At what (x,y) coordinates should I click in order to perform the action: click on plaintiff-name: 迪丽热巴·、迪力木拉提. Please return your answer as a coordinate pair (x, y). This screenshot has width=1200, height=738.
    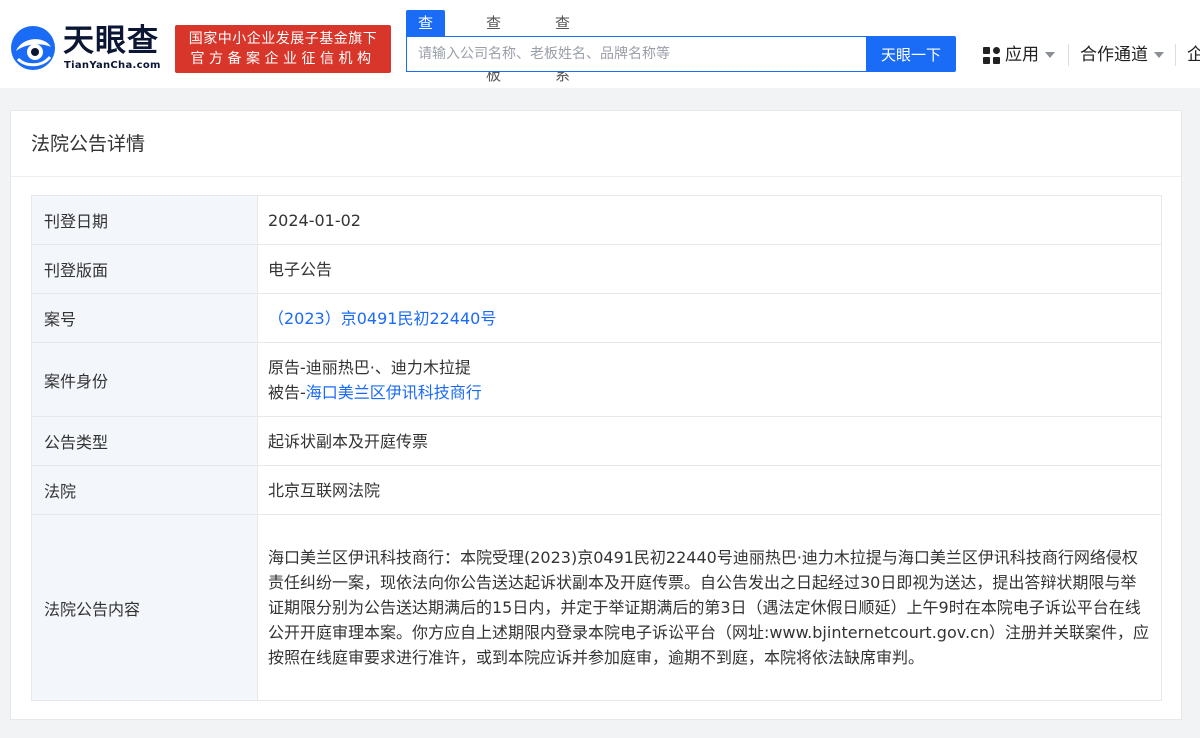
    Looking at the image, I should click on (388, 367).